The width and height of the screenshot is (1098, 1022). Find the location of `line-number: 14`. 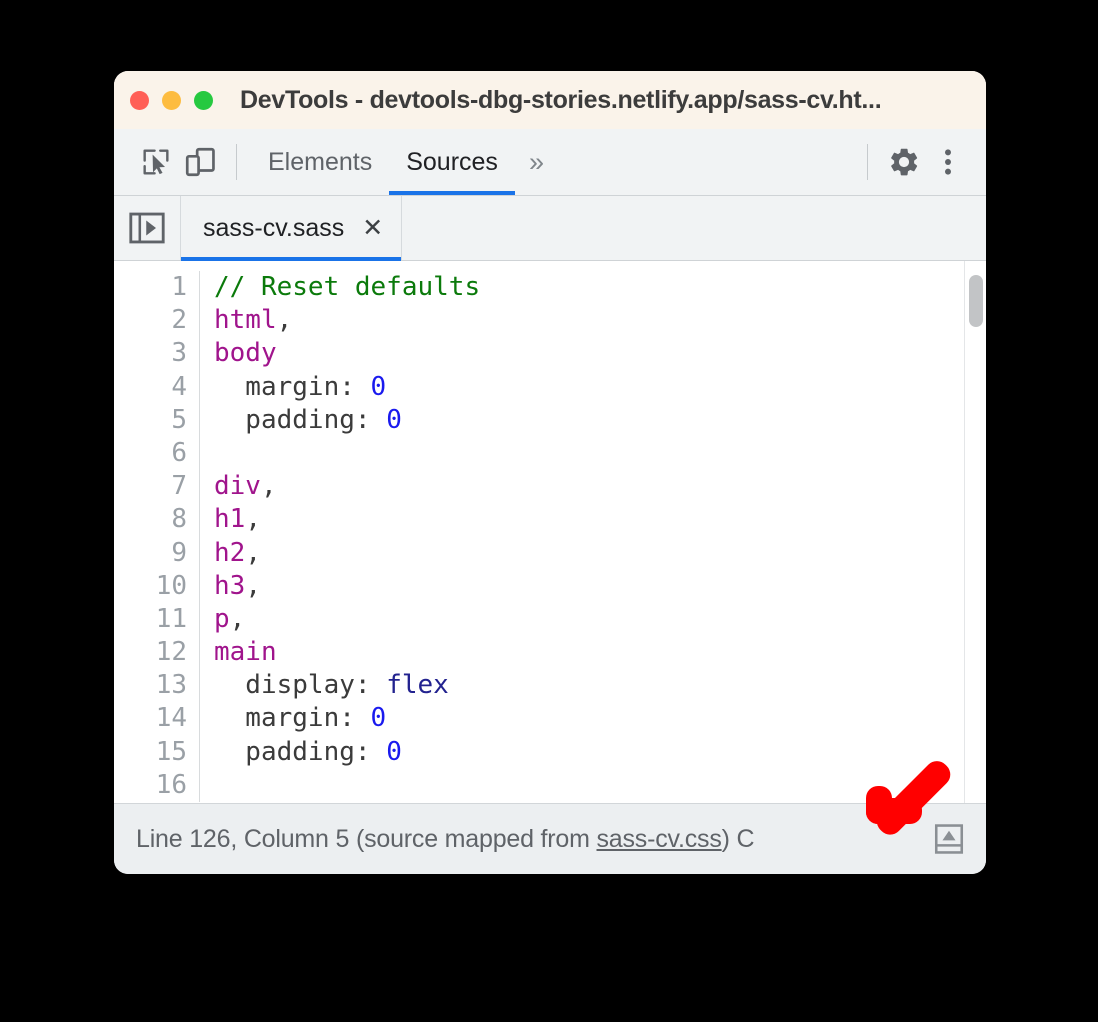

line-number: 14 is located at coordinates (171, 718).